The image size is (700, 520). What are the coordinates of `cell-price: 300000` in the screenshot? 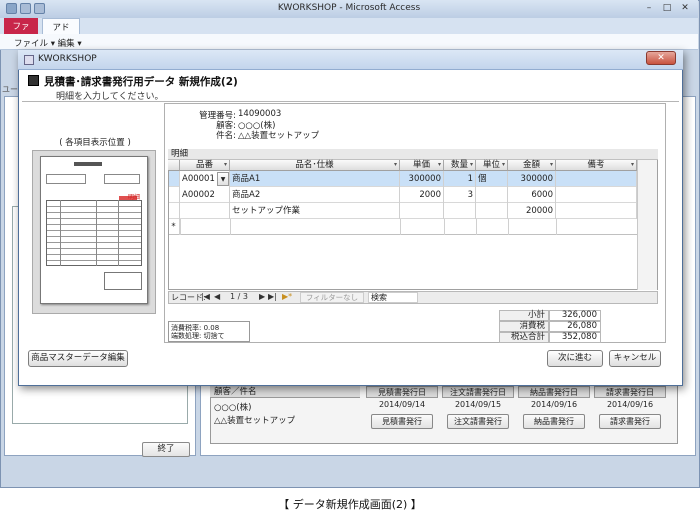 It's located at (422, 179).